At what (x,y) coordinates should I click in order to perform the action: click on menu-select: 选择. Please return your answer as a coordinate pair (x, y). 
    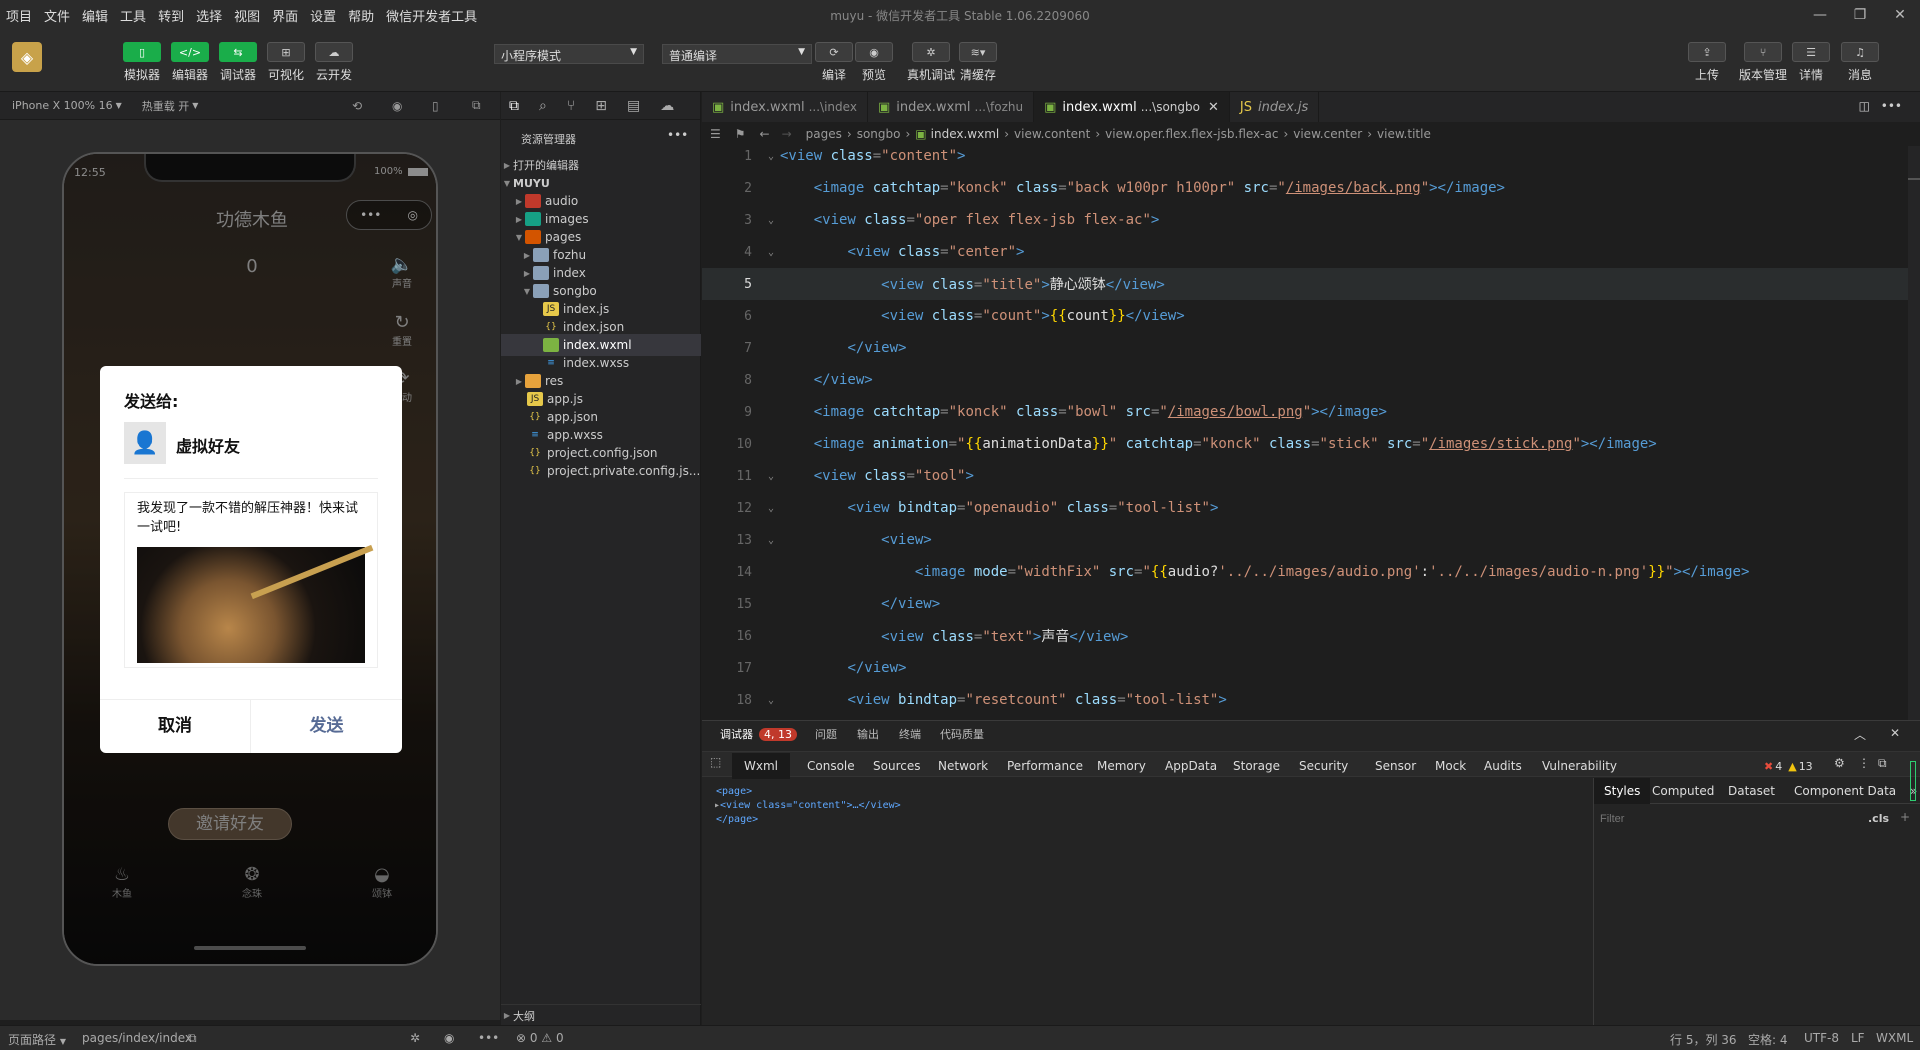
    Looking at the image, I should click on (209, 15).